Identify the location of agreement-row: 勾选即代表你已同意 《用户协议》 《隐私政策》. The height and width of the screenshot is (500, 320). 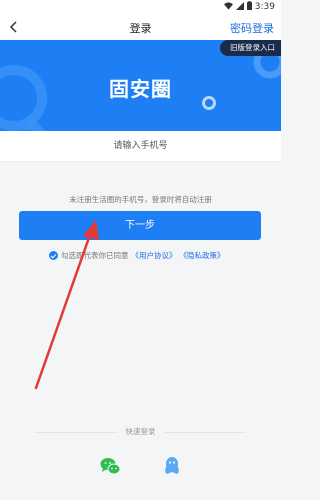
(137, 255).